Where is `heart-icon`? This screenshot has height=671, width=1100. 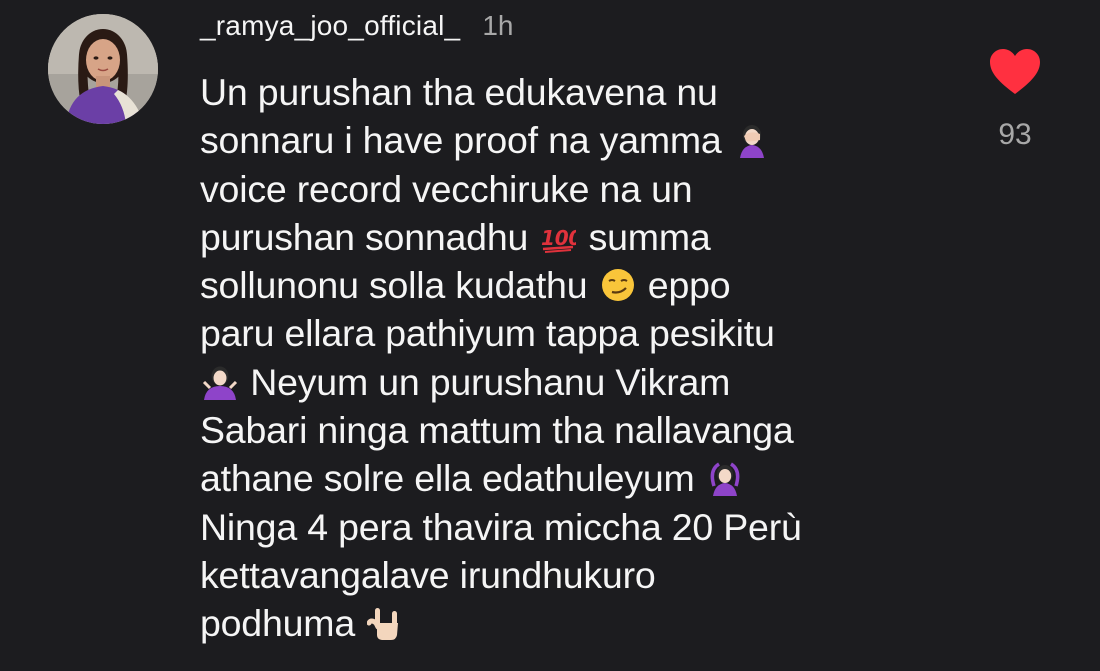 heart-icon is located at coordinates (1015, 72).